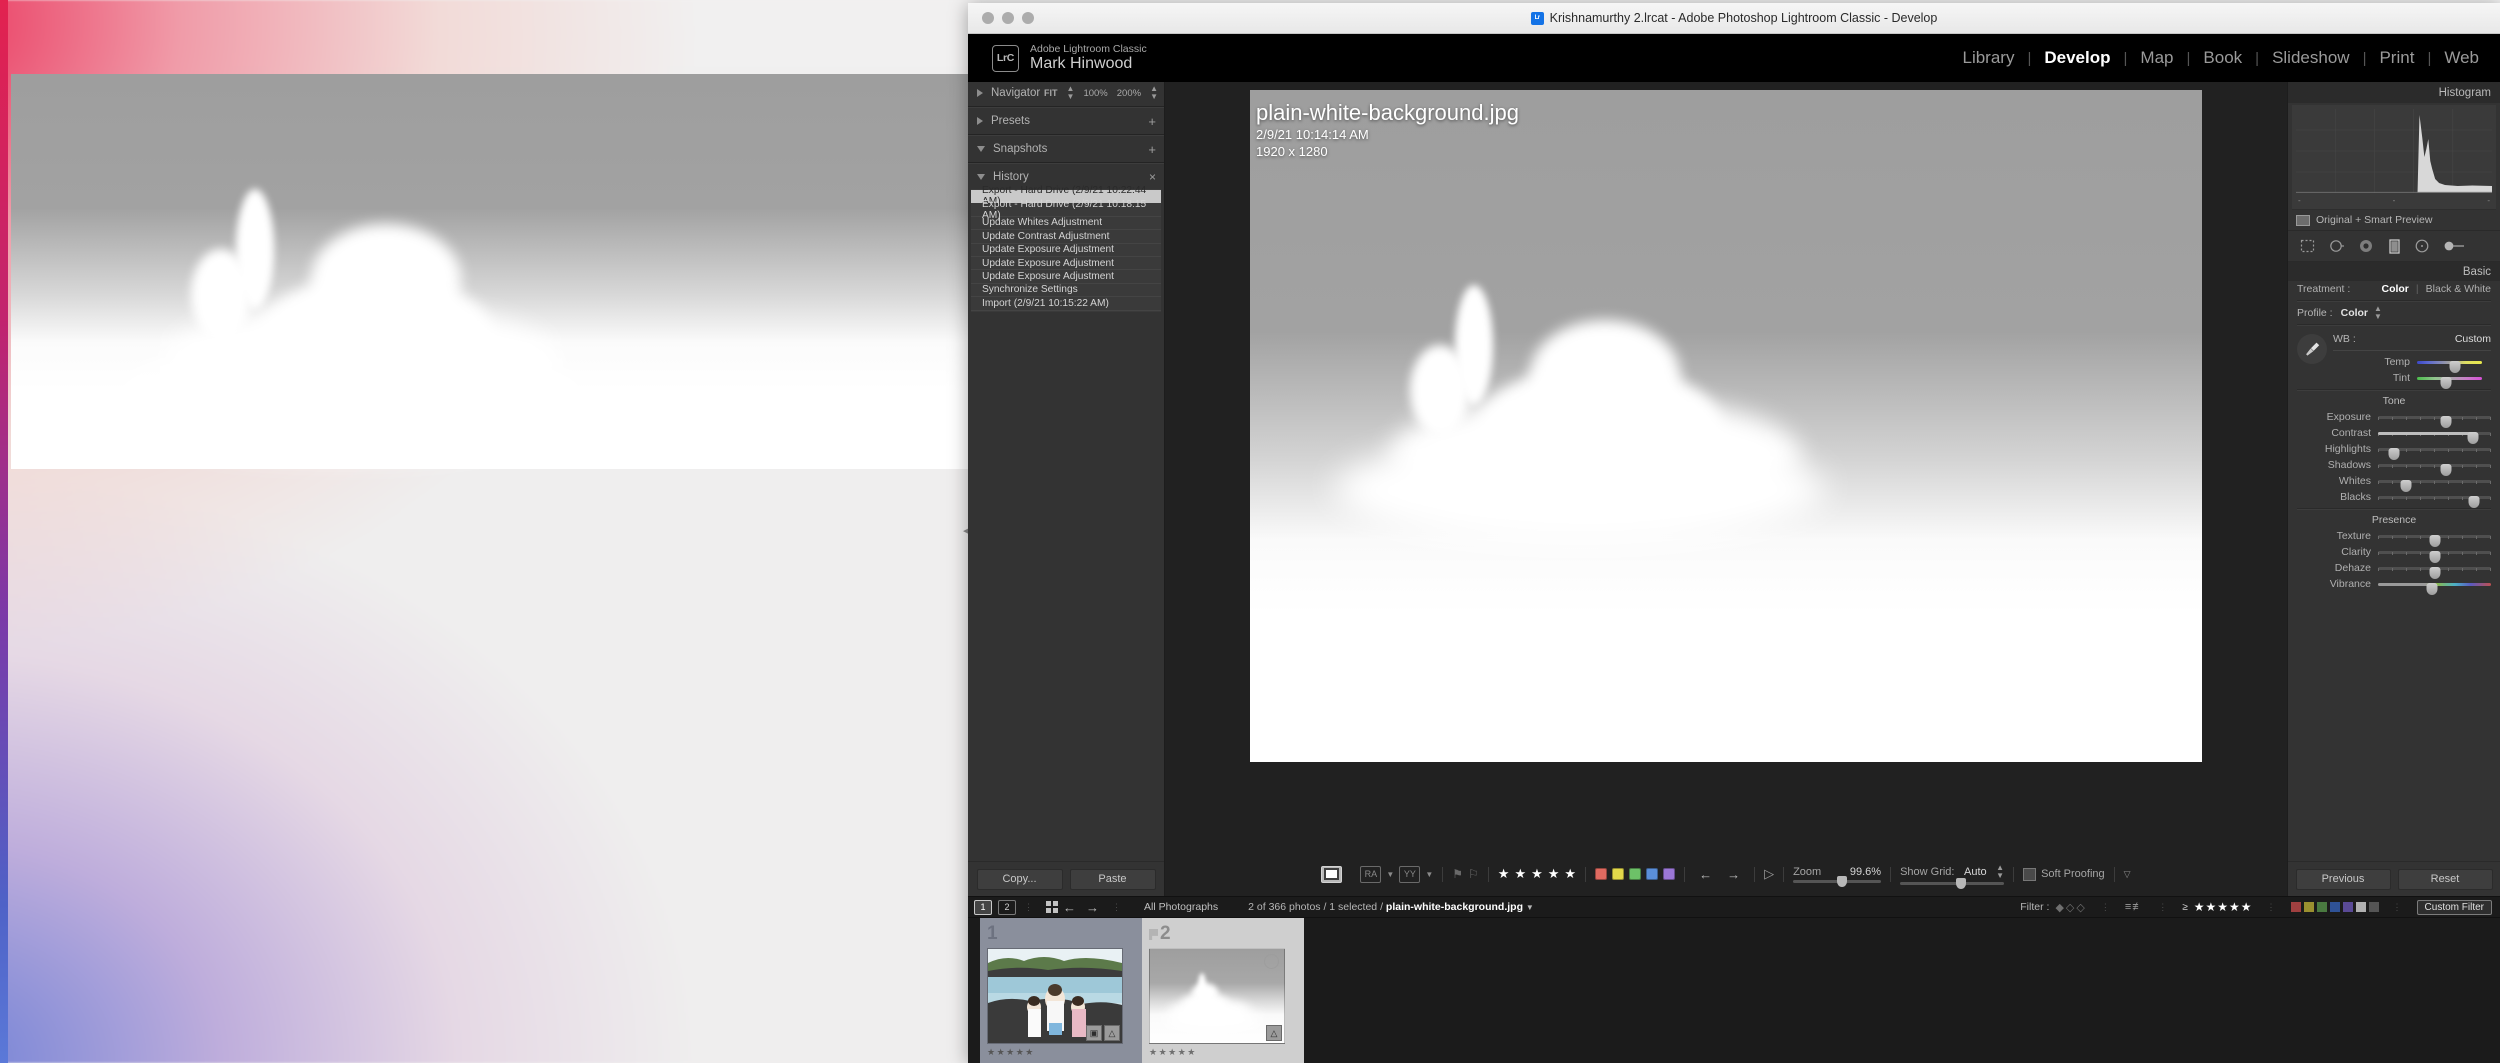 The image size is (2500, 1063). Describe the element at coordinates (1103, 1033) in the screenshot. I see `thumbnail-1-badges: ▣ △` at that location.